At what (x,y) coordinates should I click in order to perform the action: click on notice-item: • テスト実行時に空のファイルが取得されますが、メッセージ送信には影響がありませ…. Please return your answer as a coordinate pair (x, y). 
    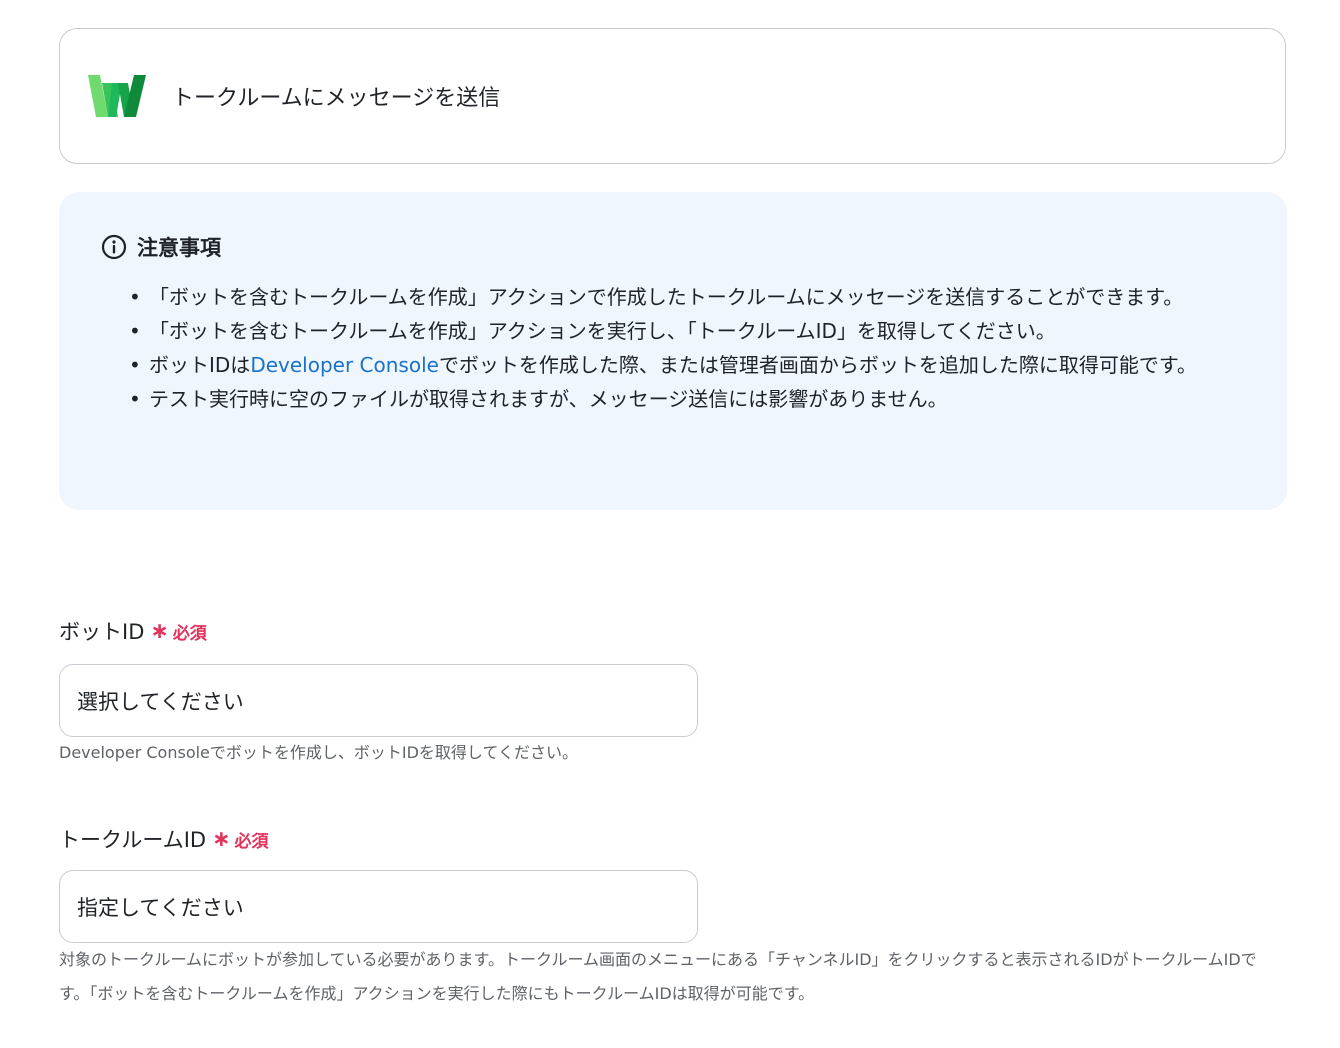
    Looking at the image, I should click on (538, 399).